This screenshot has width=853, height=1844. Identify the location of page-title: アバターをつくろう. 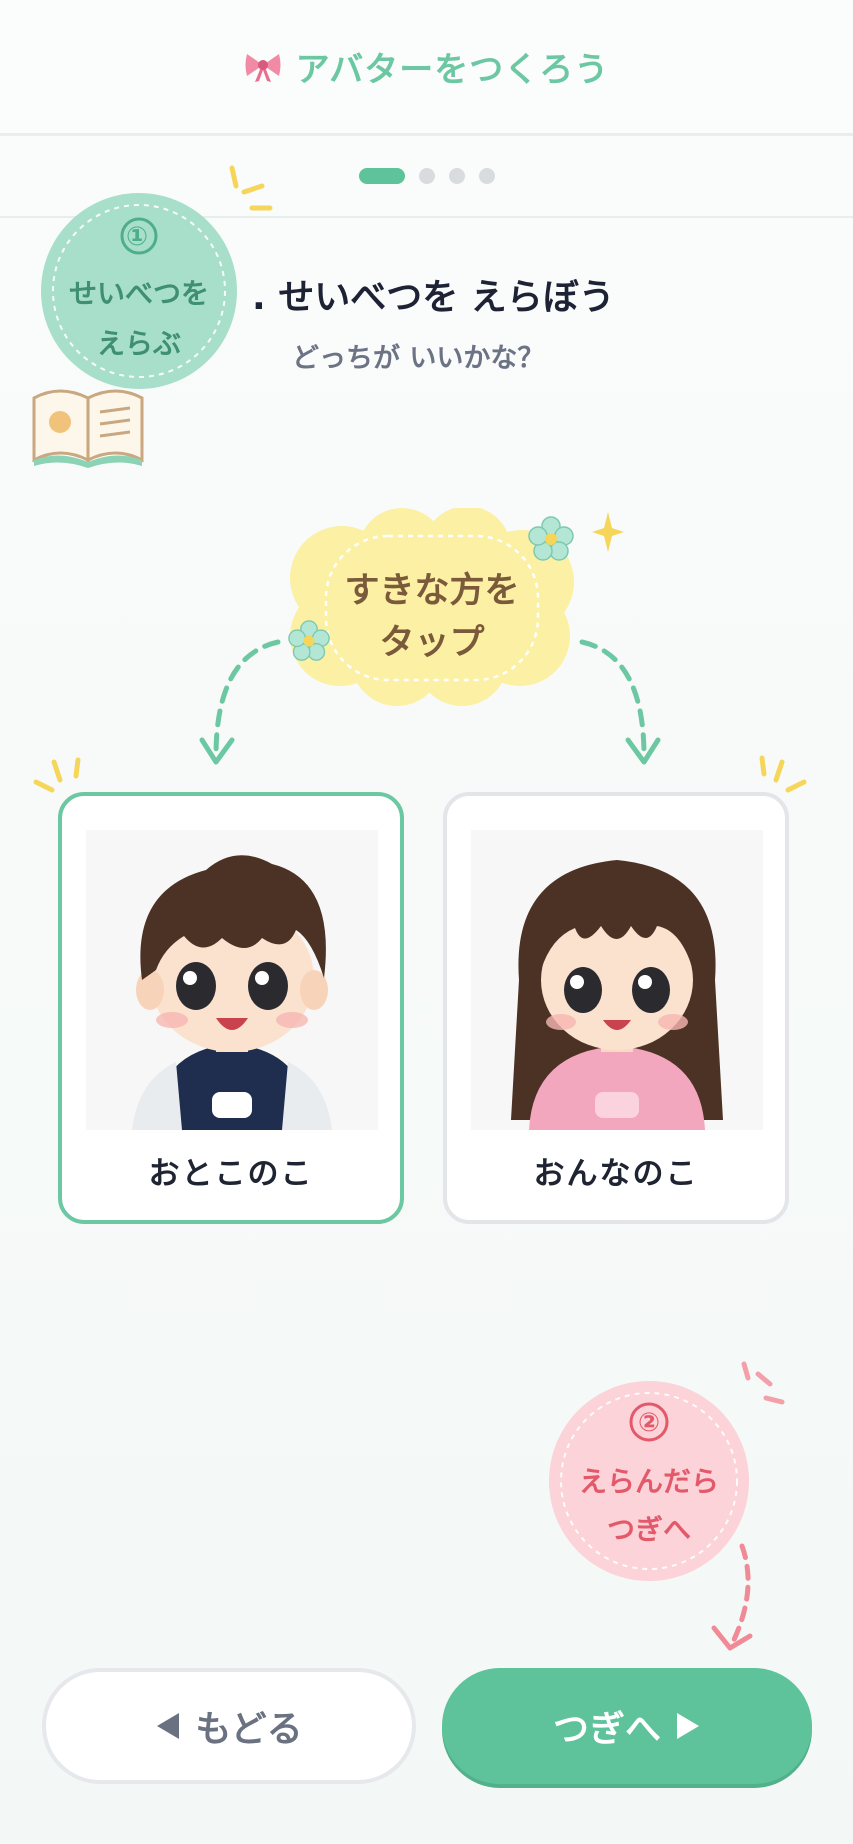
(452, 70).